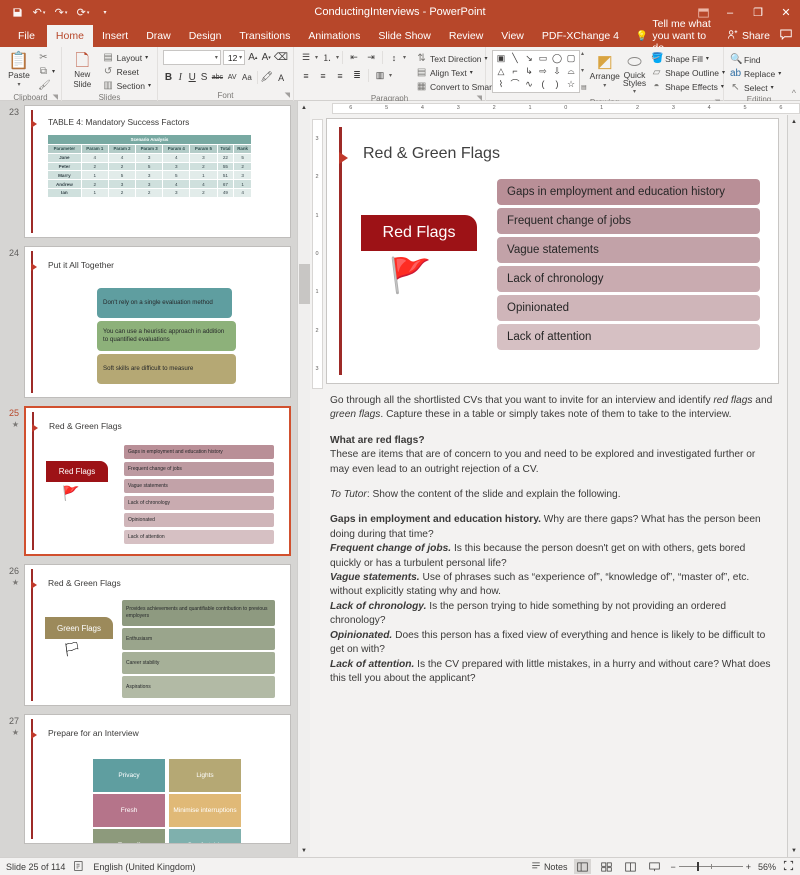 This screenshot has height=875, width=800. What do you see at coordinates (281, 77) in the screenshot?
I see `font-color-button: A` at bounding box center [281, 77].